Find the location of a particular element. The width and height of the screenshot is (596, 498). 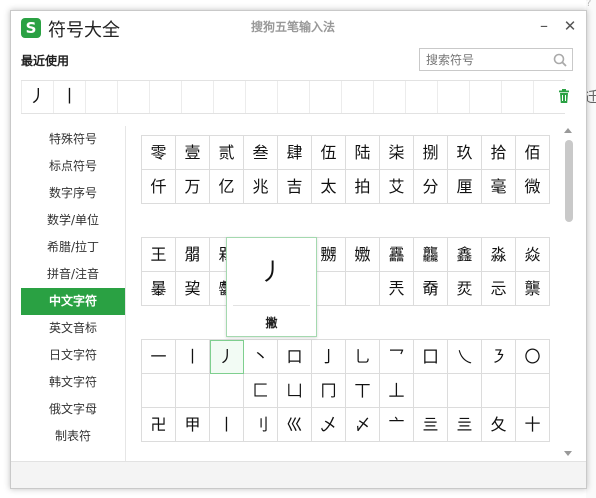

trash-icon is located at coordinates (564, 96).